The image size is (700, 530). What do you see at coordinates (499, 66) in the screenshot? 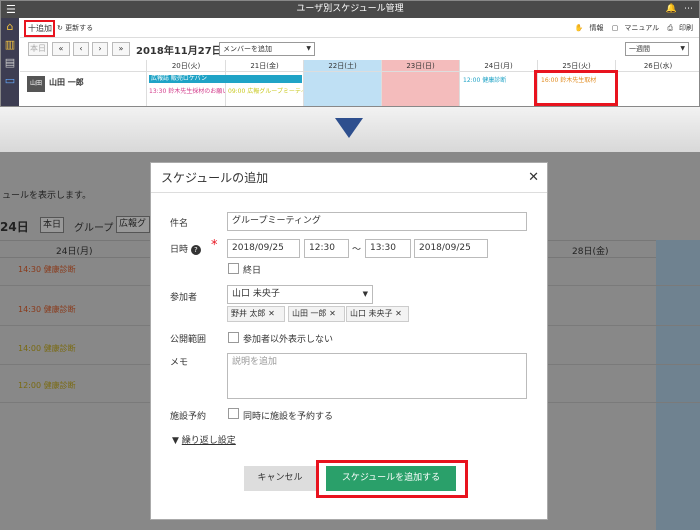
I see `day-header: 24日(月)` at bounding box center [499, 66].